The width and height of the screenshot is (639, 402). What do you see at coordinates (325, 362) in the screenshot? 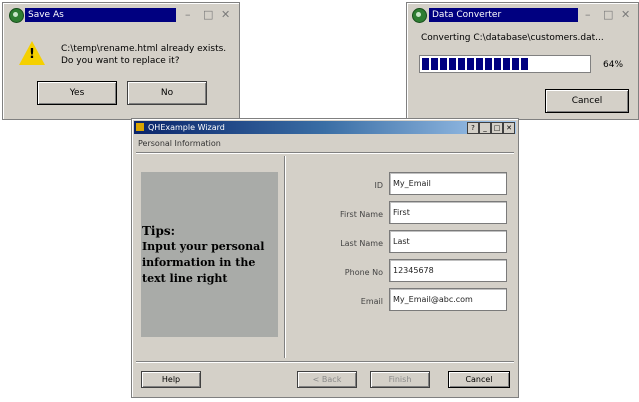
I see `footer-divider` at bounding box center [325, 362].